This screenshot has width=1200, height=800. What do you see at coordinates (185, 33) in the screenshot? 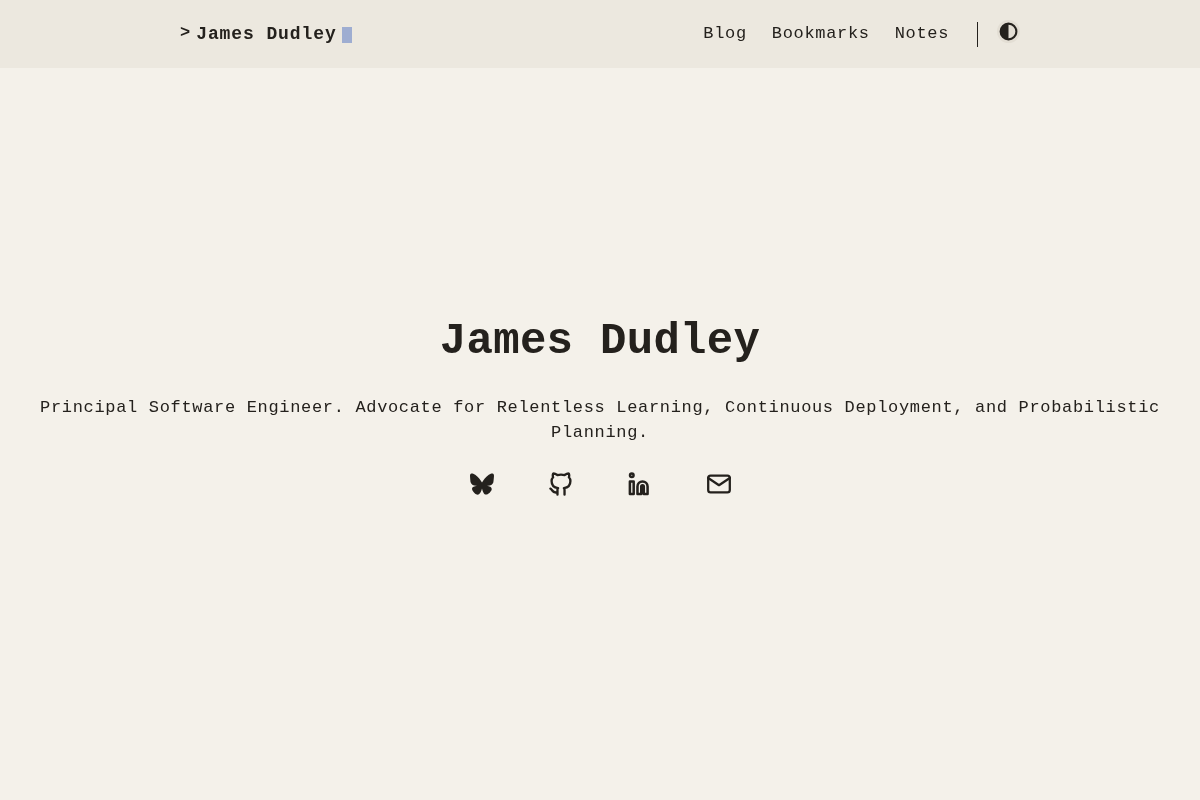
I see `prompt-symbol: >` at bounding box center [185, 33].